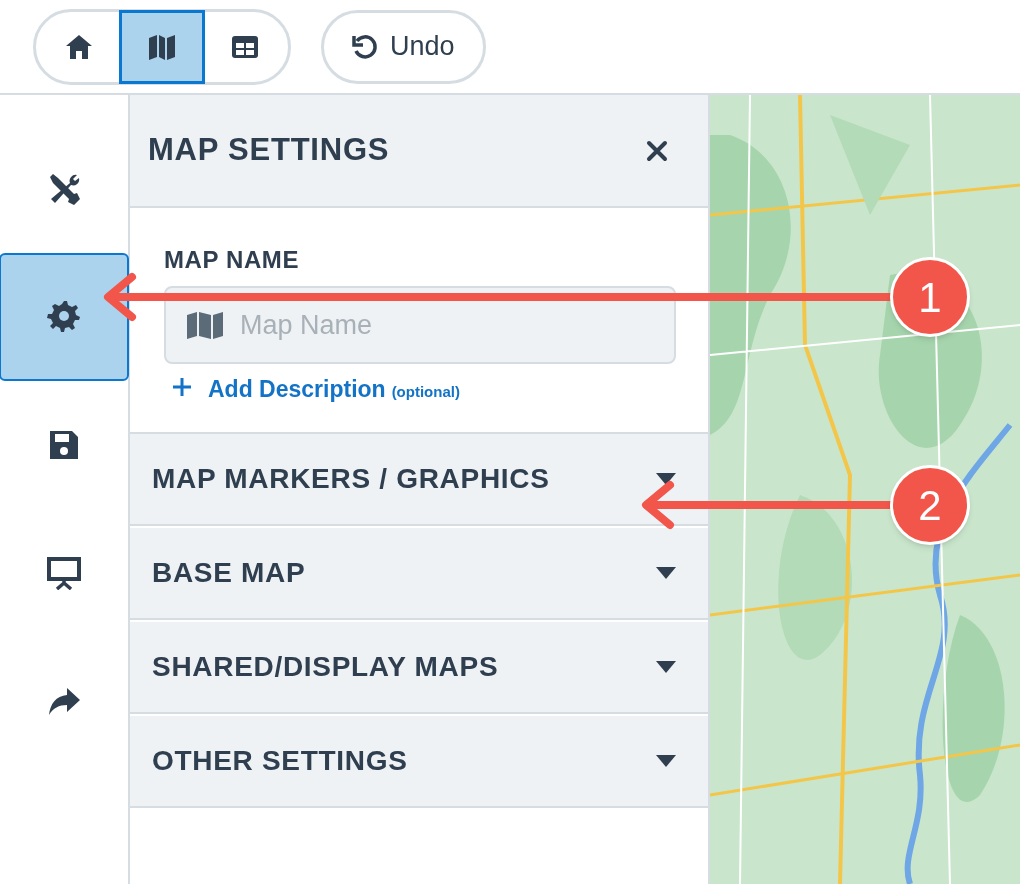 This screenshot has height=884, width=1020. I want to click on panel-title: MAP SETTINGS, so click(269, 150).